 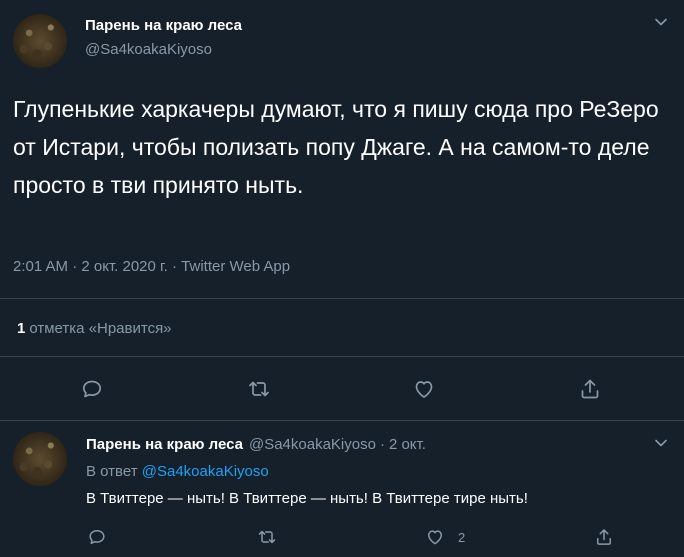 What do you see at coordinates (205, 471) in the screenshot?
I see `in-reply-handle-link: @Sa4koakaKiyoso` at bounding box center [205, 471].